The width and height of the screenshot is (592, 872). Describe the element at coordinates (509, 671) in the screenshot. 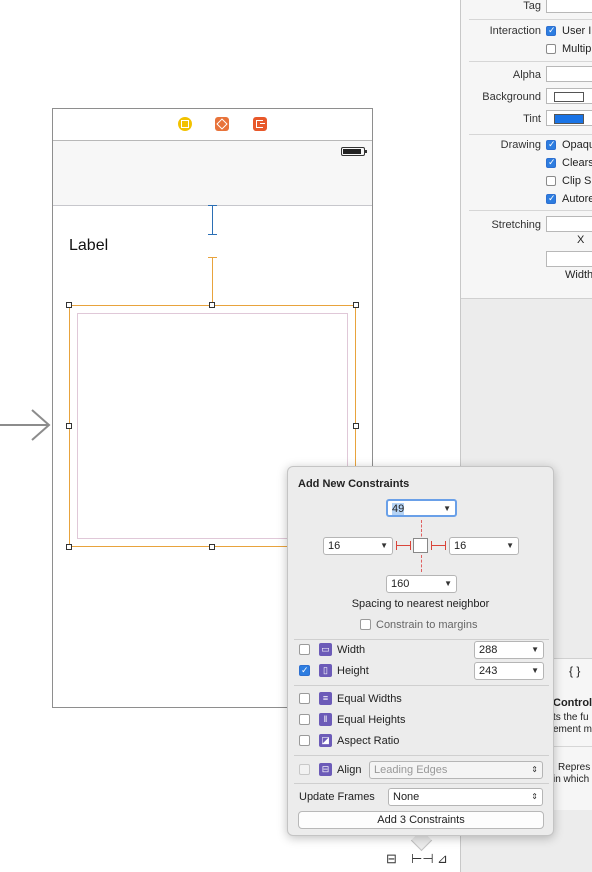

I see `height-value-field: 243 ▼` at that location.